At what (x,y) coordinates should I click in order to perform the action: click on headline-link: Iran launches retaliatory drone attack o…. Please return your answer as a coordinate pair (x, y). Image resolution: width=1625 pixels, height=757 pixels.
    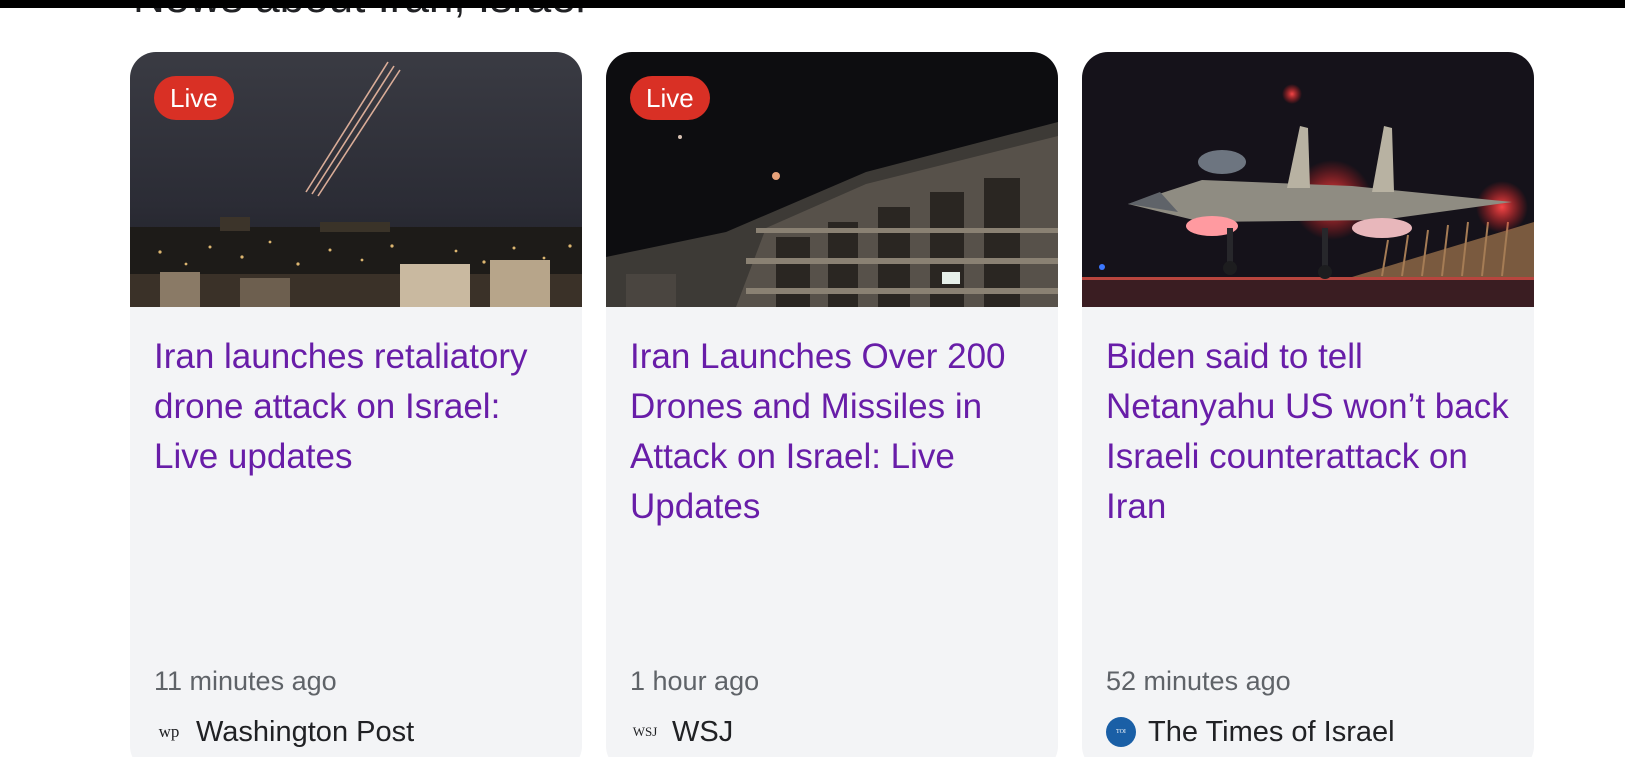
    Looking at the image, I should click on (359, 407).